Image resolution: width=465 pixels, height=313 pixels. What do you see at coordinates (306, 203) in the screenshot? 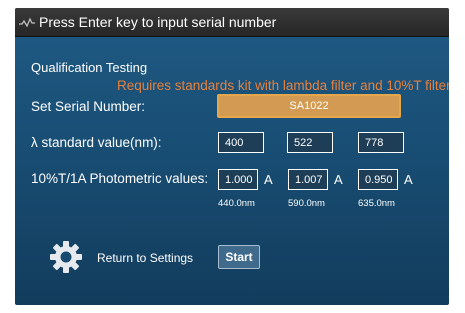
I see `wavelength-label-2: 590.0nm` at bounding box center [306, 203].